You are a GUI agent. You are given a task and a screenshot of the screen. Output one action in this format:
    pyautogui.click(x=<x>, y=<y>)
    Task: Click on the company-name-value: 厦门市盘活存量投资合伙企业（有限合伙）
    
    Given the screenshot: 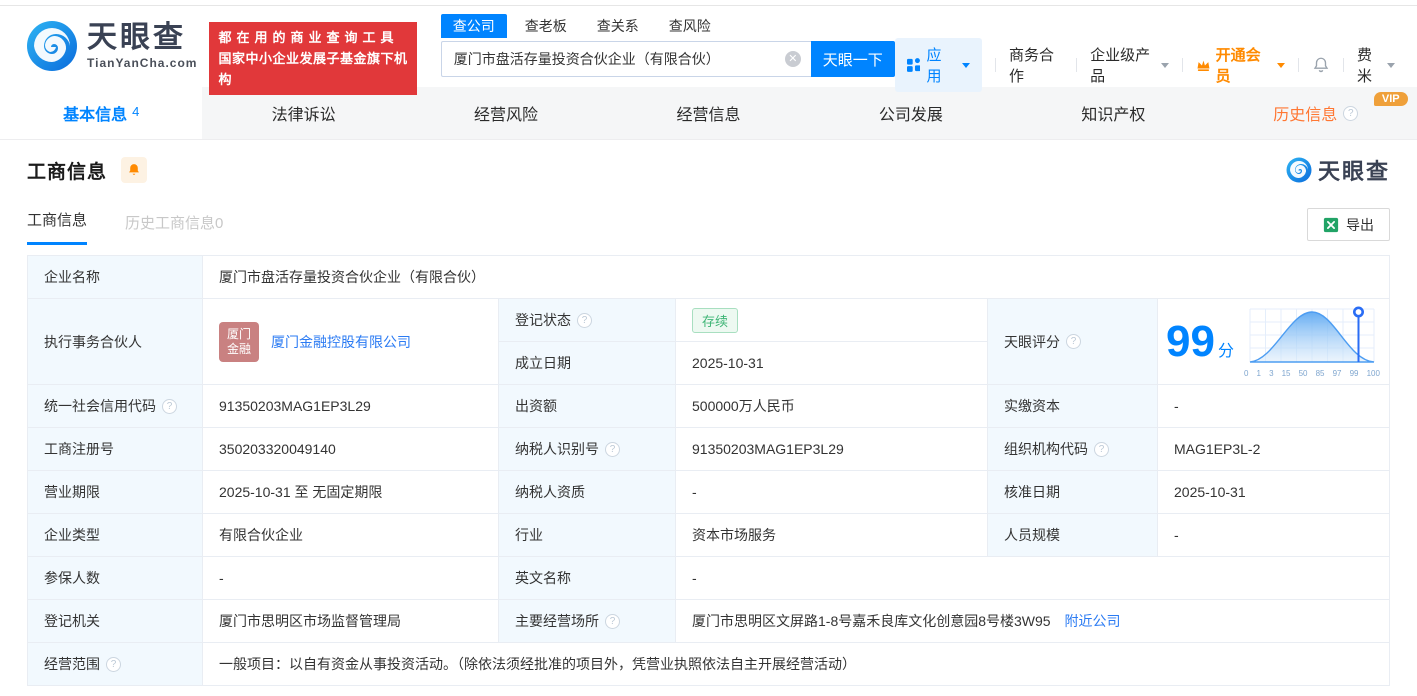 What is the action you would take?
    pyautogui.click(x=796, y=277)
    